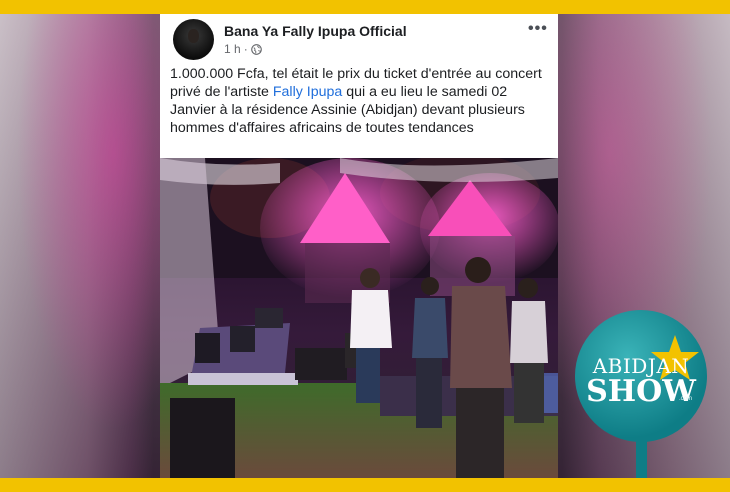 The width and height of the screenshot is (730, 492). What do you see at coordinates (232, 49) in the screenshot?
I see `post-time: 1 h` at bounding box center [232, 49].